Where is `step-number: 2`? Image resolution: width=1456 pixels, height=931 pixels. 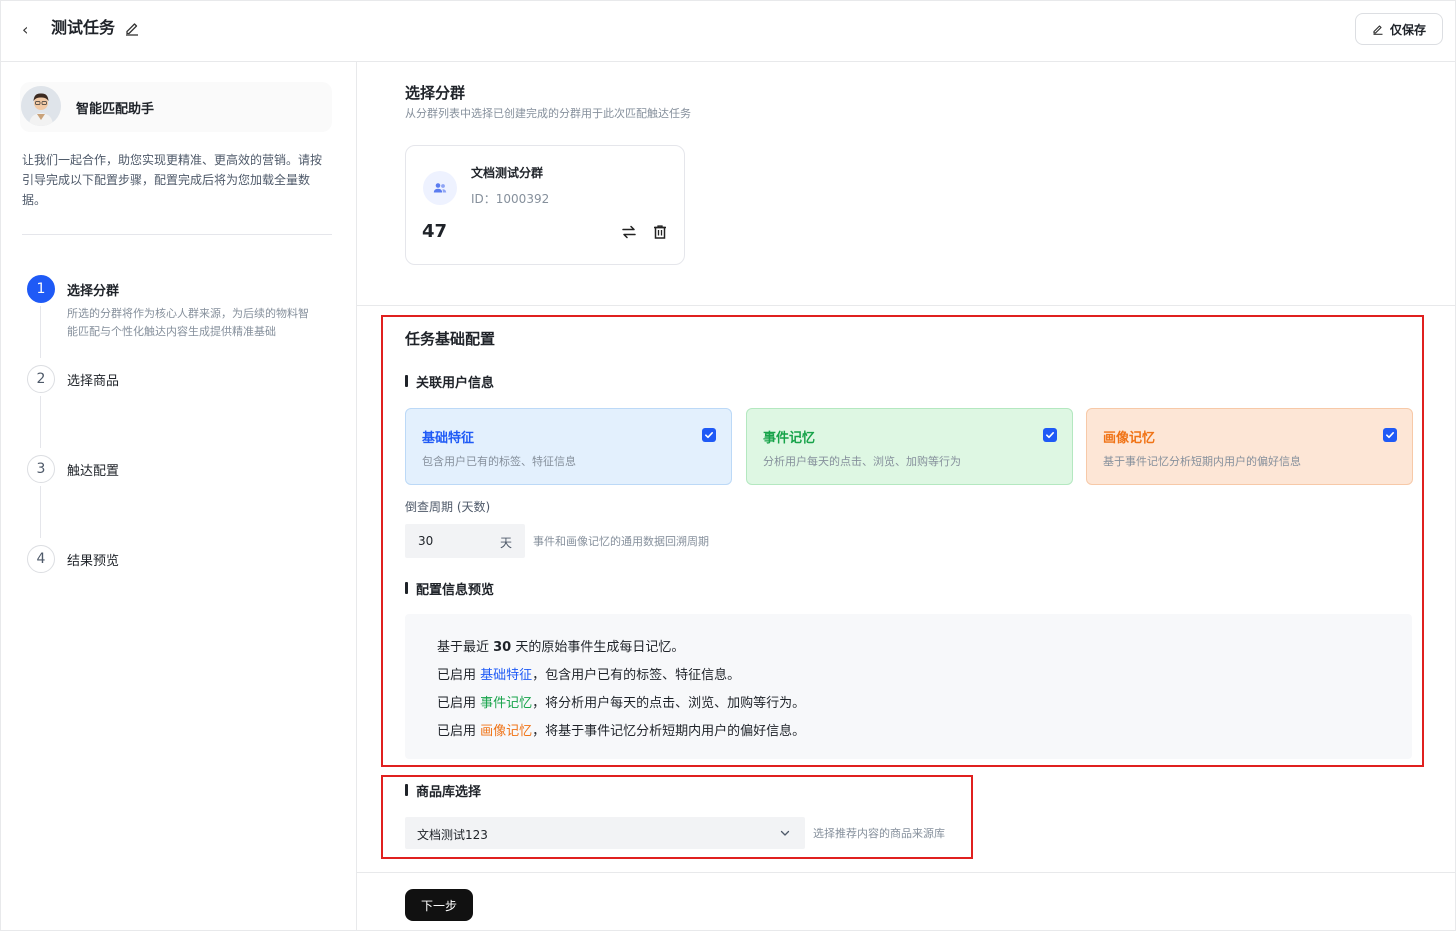
step-number: 2 is located at coordinates (41, 379).